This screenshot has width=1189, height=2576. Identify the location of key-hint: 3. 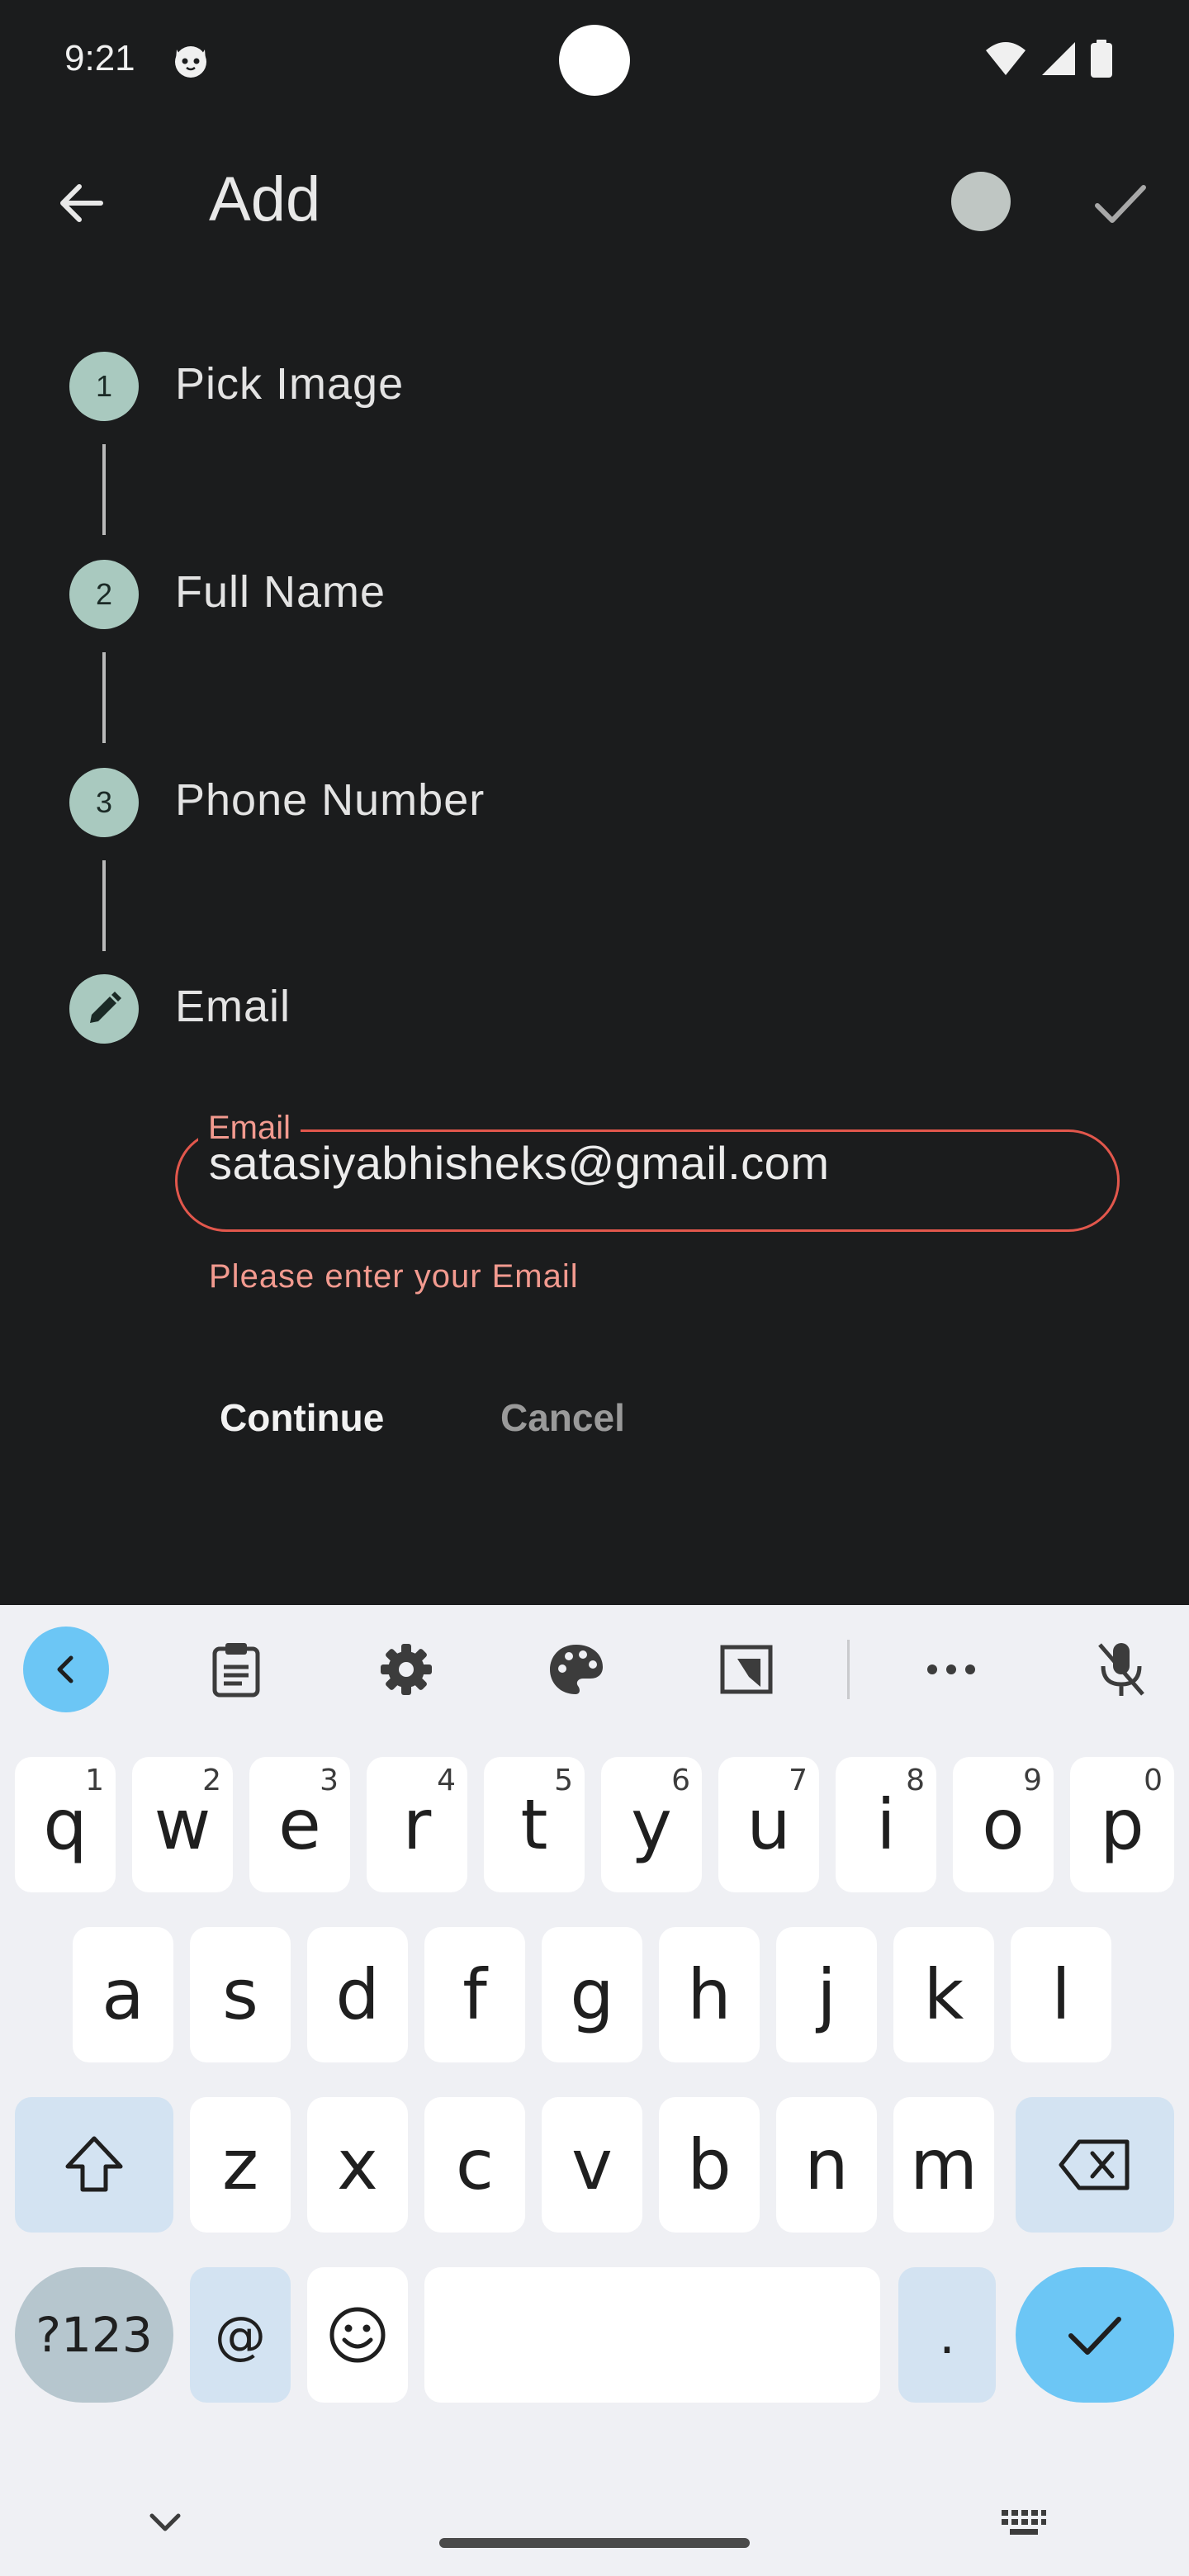
(329, 1780).